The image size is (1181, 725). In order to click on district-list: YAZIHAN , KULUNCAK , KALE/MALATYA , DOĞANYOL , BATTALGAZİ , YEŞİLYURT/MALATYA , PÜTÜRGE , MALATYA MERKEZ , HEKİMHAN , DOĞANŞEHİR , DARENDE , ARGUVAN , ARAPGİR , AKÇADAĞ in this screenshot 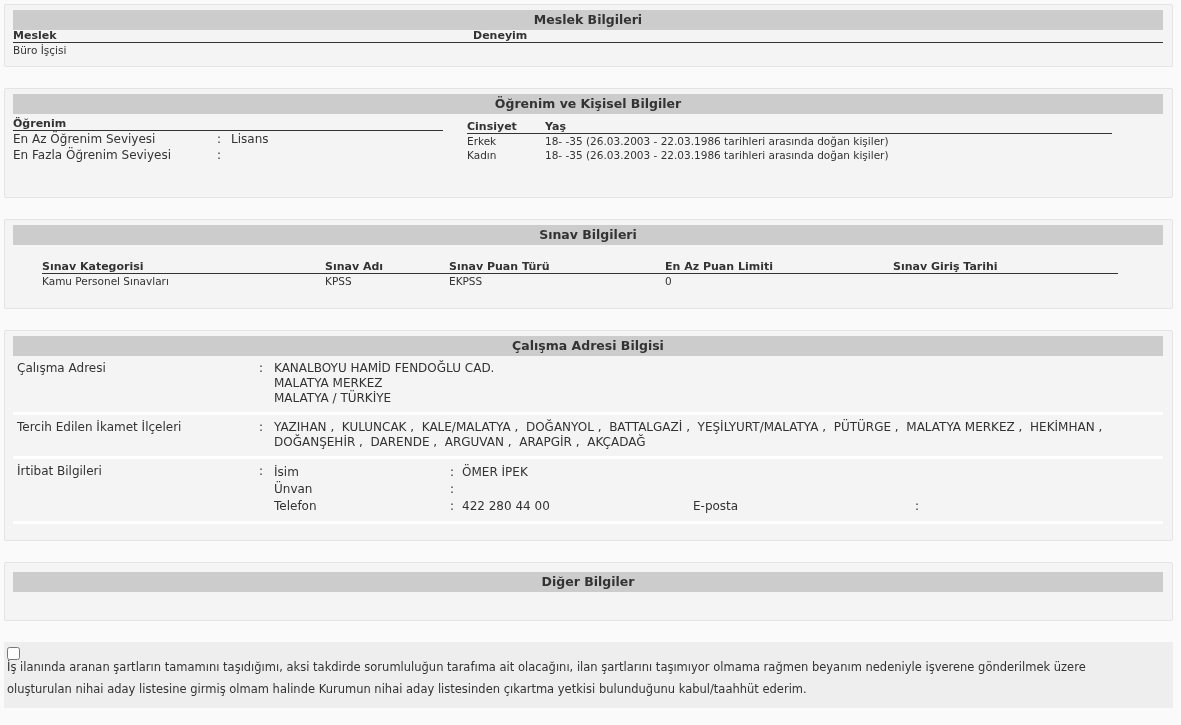, I will do `click(716, 435)`.